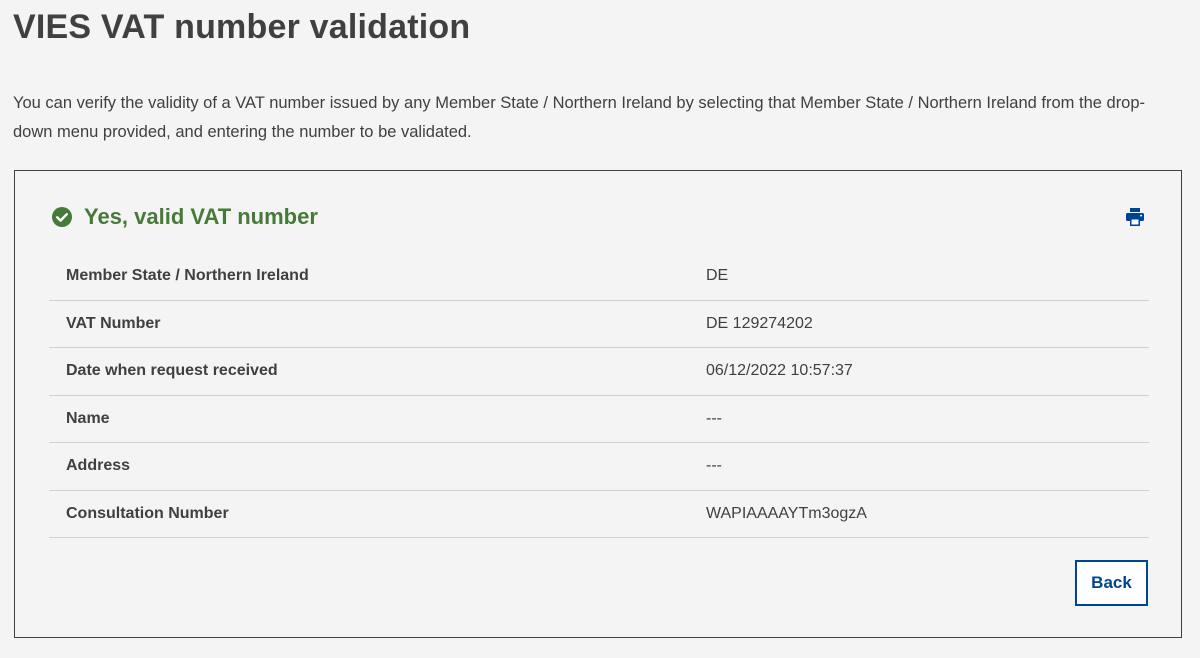  I want to click on validation-status: Yes, valid VAT number, so click(185, 217).